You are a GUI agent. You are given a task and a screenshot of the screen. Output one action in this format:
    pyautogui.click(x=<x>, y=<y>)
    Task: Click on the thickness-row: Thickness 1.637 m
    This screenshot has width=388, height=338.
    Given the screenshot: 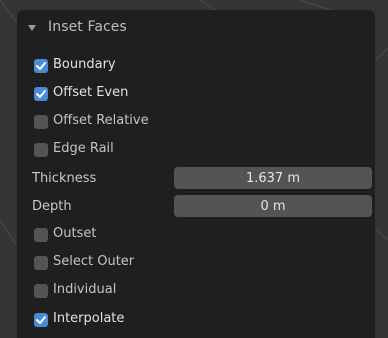 What is the action you would take?
    pyautogui.click(x=196, y=179)
    